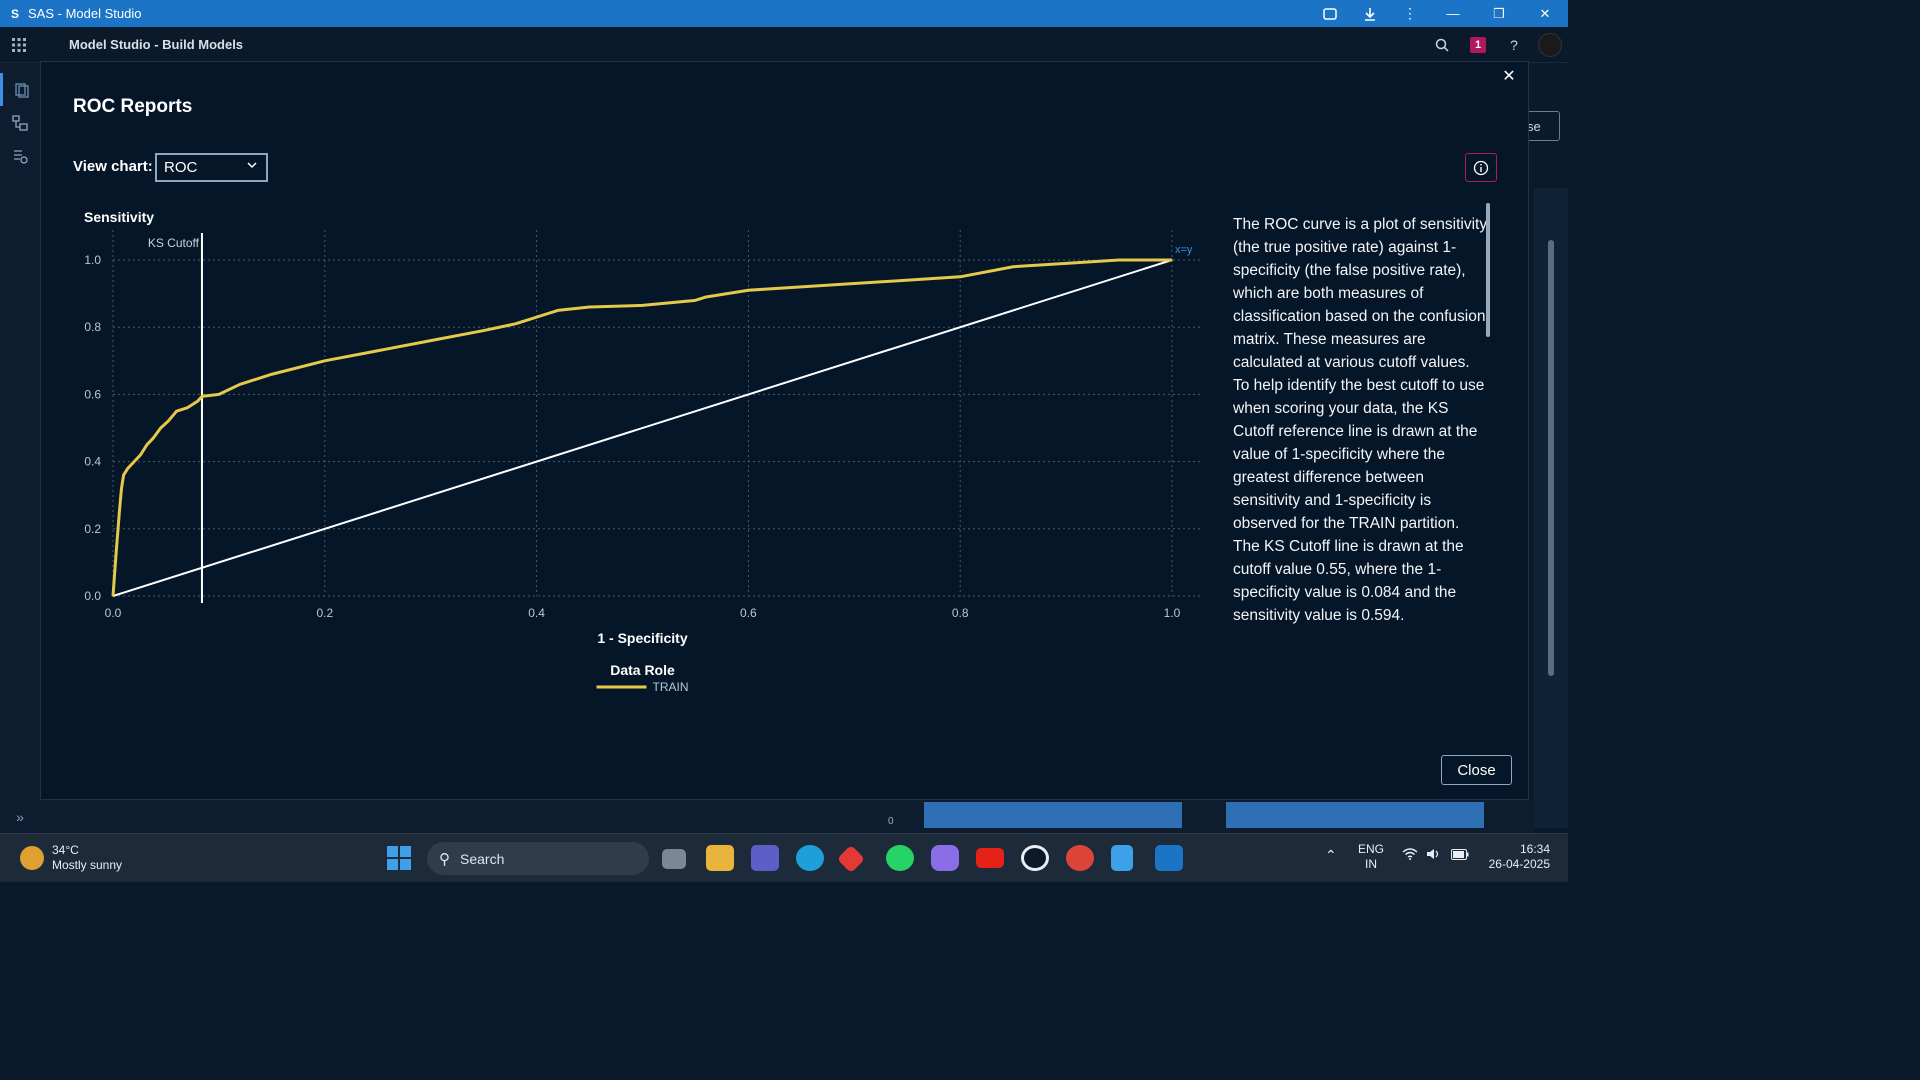  What do you see at coordinates (1481, 167) in the screenshot?
I see `info-button` at bounding box center [1481, 167].